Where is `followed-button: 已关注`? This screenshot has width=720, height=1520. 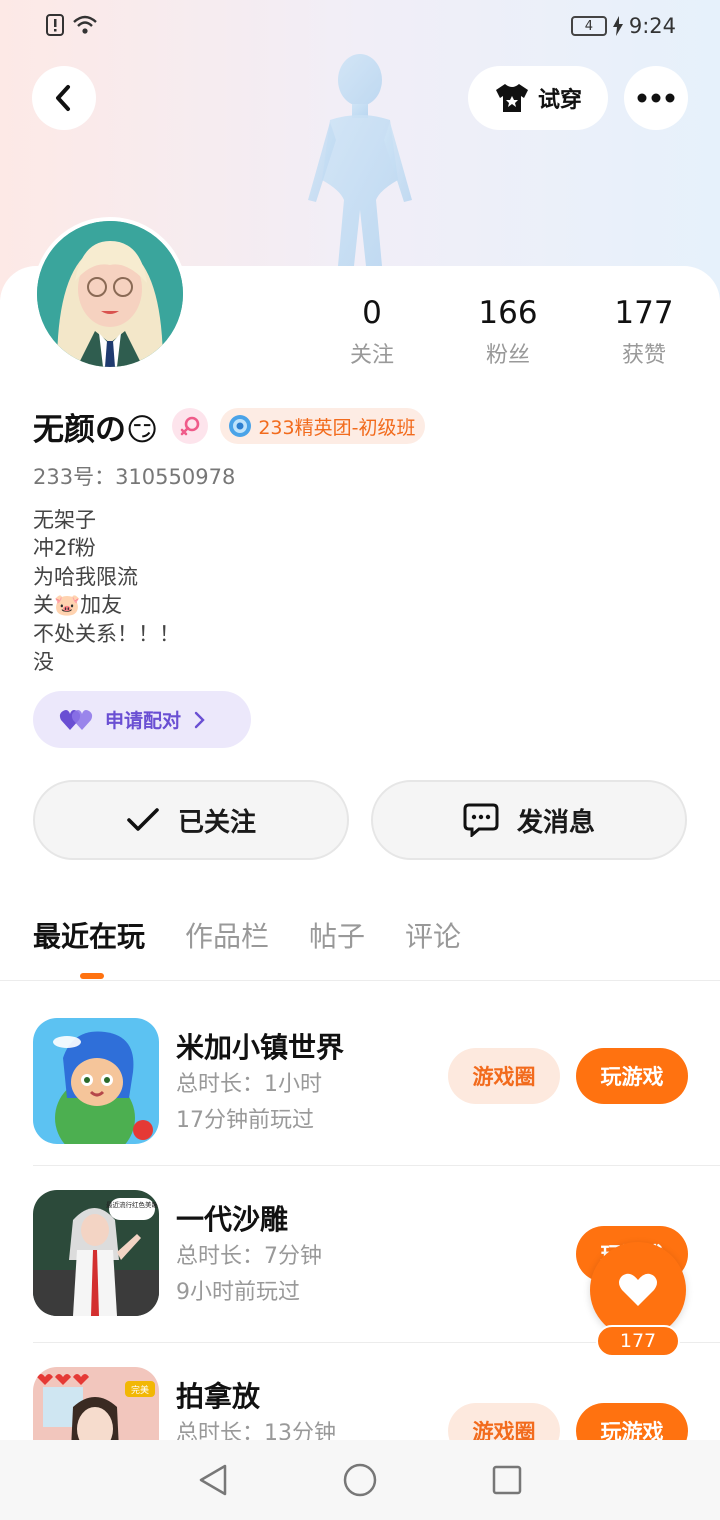 followed-button: 已关注 is located at coordinates (191, 820).